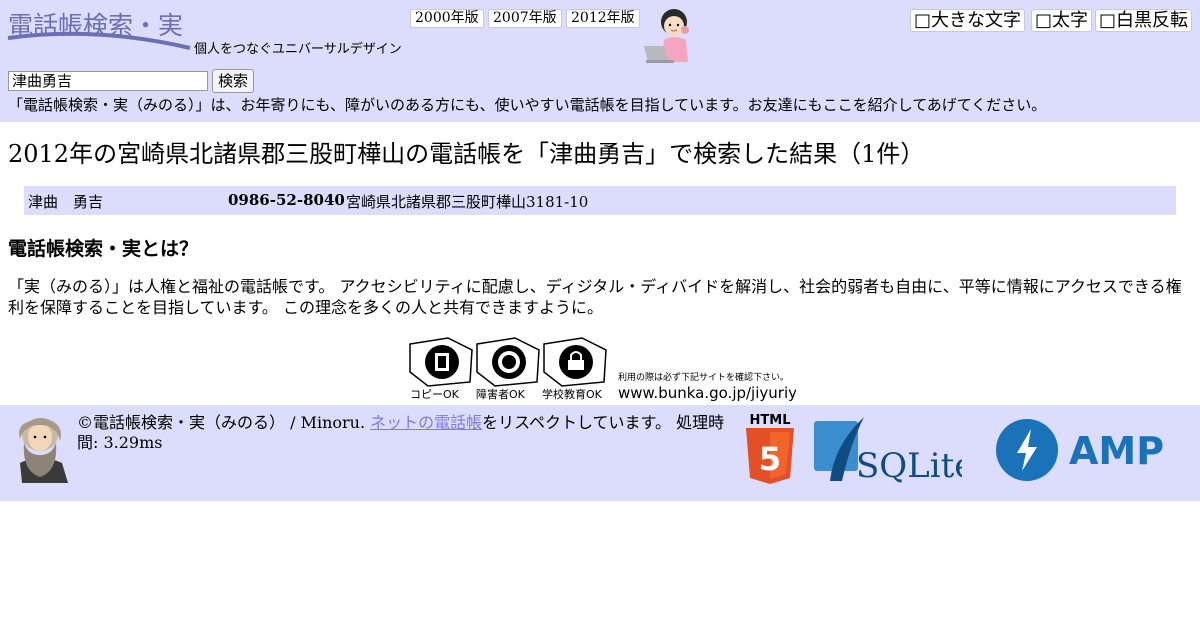 Image resolution: width=1200 pixels, height=630 pixels. Describe the element at coordinates (466, 154) in the screenshot. I see `result-title: 2012年の宮崎県北諸県郡三股町樺山の電話帳を「津曲勇吉」で検索した結果（1件）` at that location.